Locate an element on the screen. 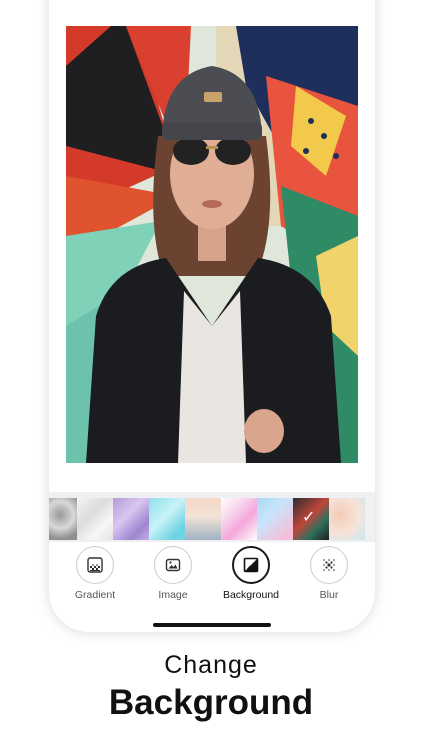  caption-line-1: Change is located at coordinates (211, 665).